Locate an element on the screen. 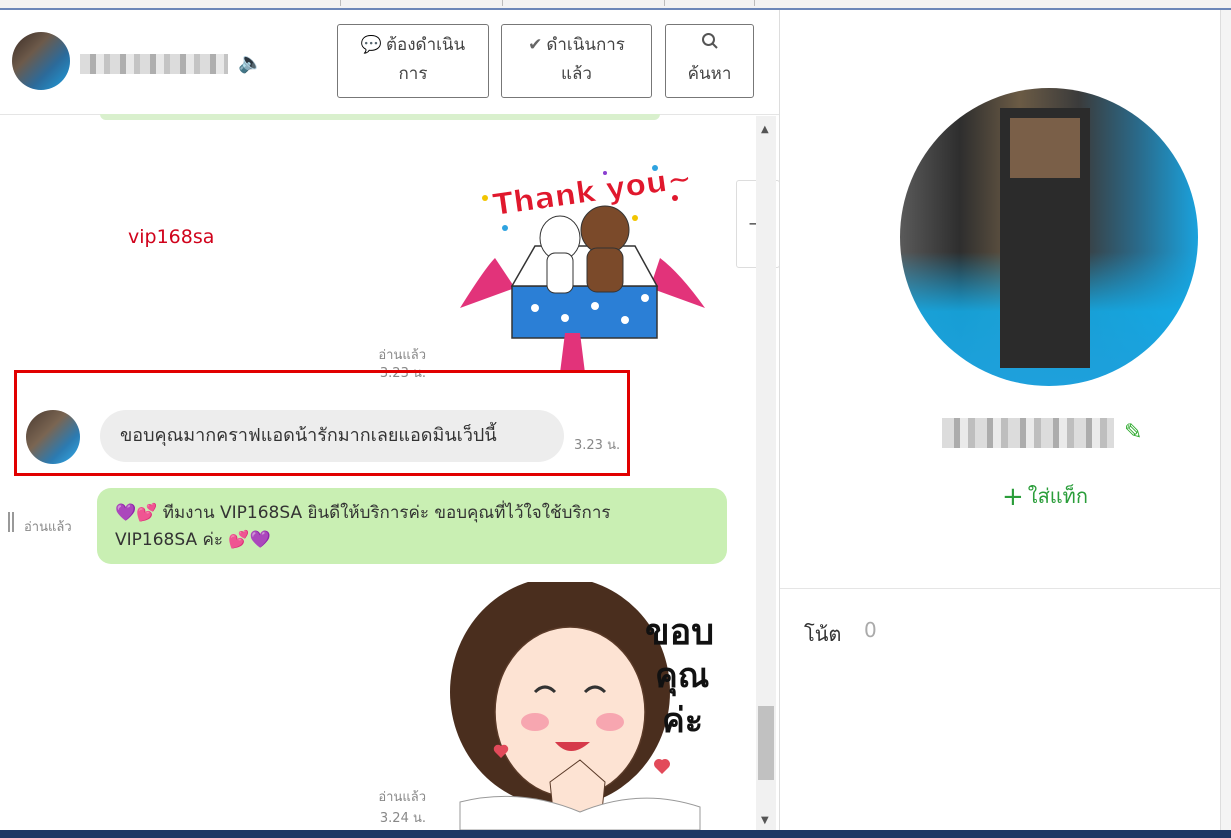  add-tag-label: ใส่แท็ก is located at coordinates (1057, 496).